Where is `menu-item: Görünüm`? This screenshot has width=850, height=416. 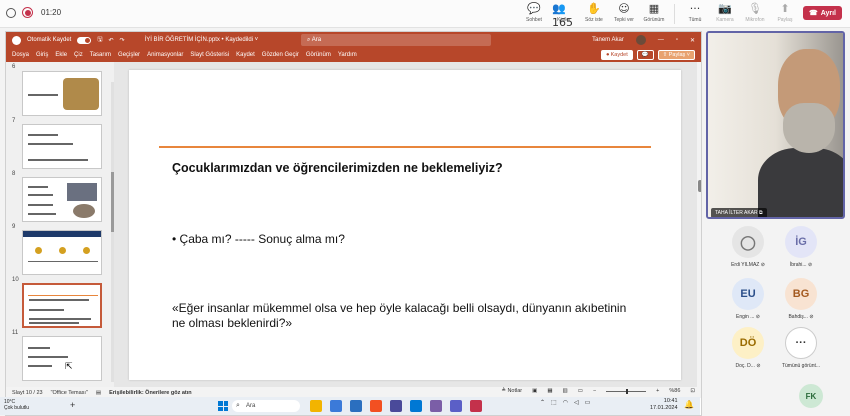
menu-item: Görünüm is located at coordinates (318, 55).